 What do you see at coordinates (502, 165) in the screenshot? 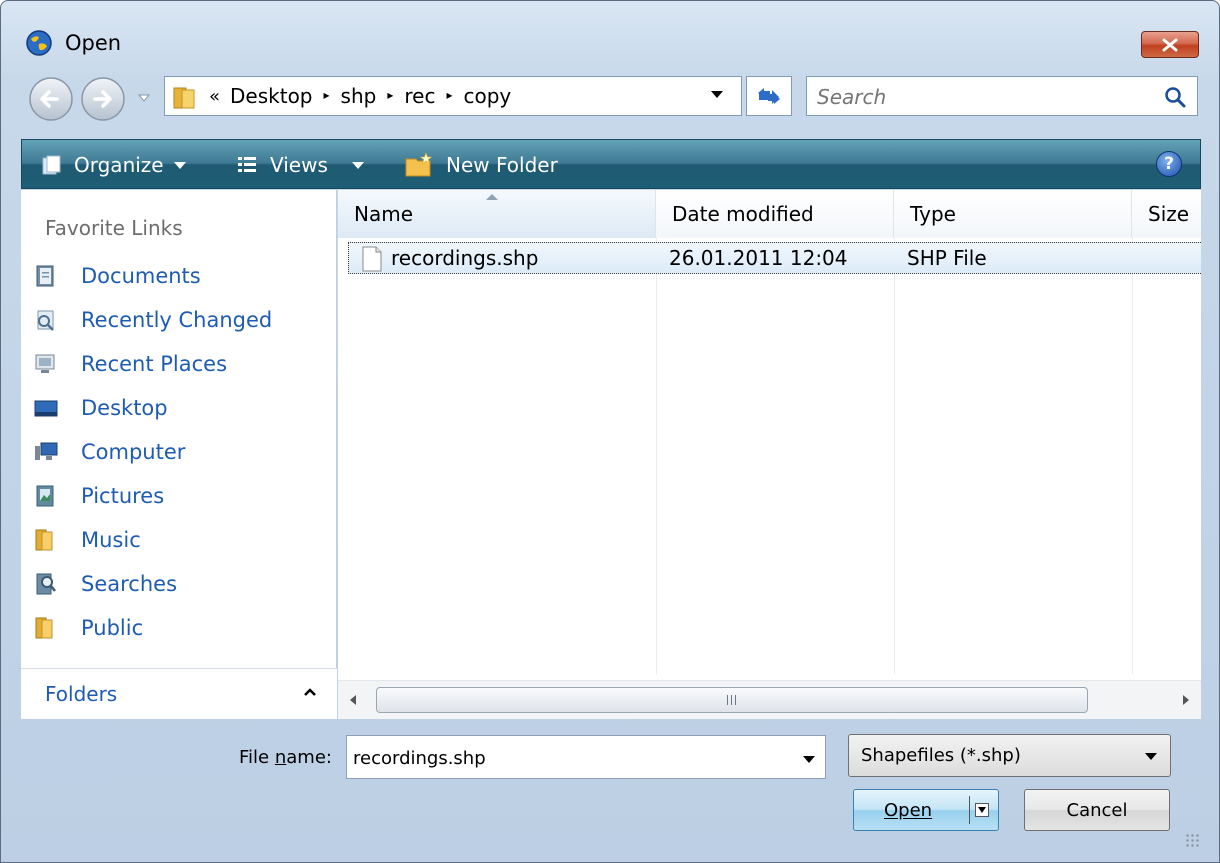
I see `new-folder-label: New Folder` at bounding box center [502, 165].